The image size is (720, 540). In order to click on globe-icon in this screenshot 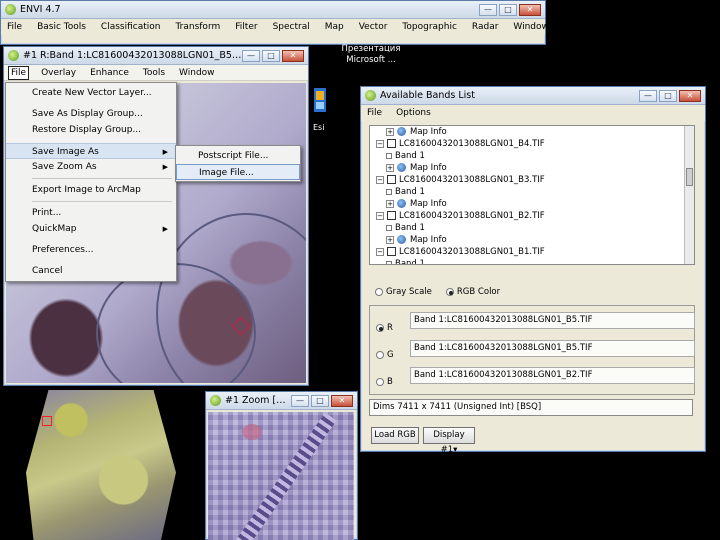, I will do `click(401, 203)`.